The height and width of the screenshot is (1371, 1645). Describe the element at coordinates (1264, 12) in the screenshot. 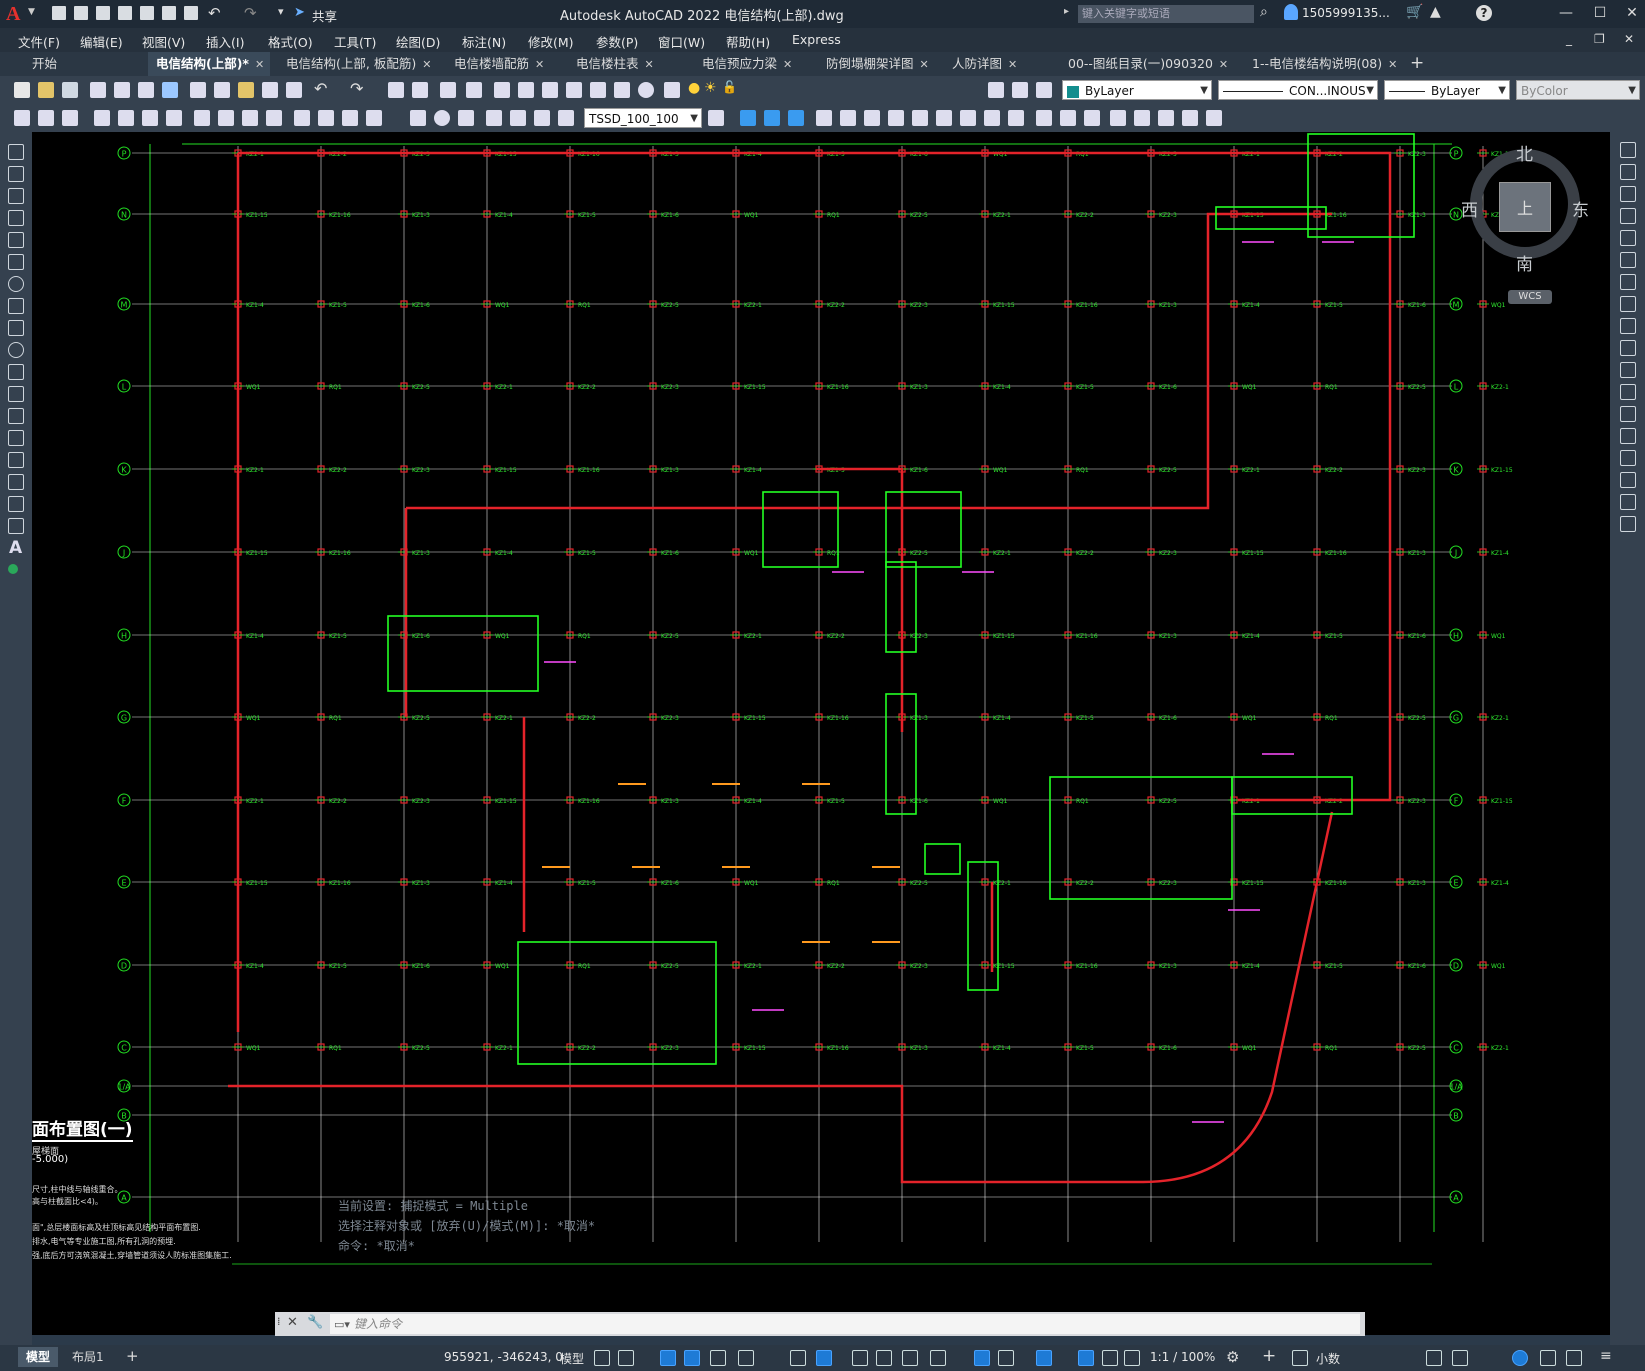

I see `search-icon: ⌕` at that location.